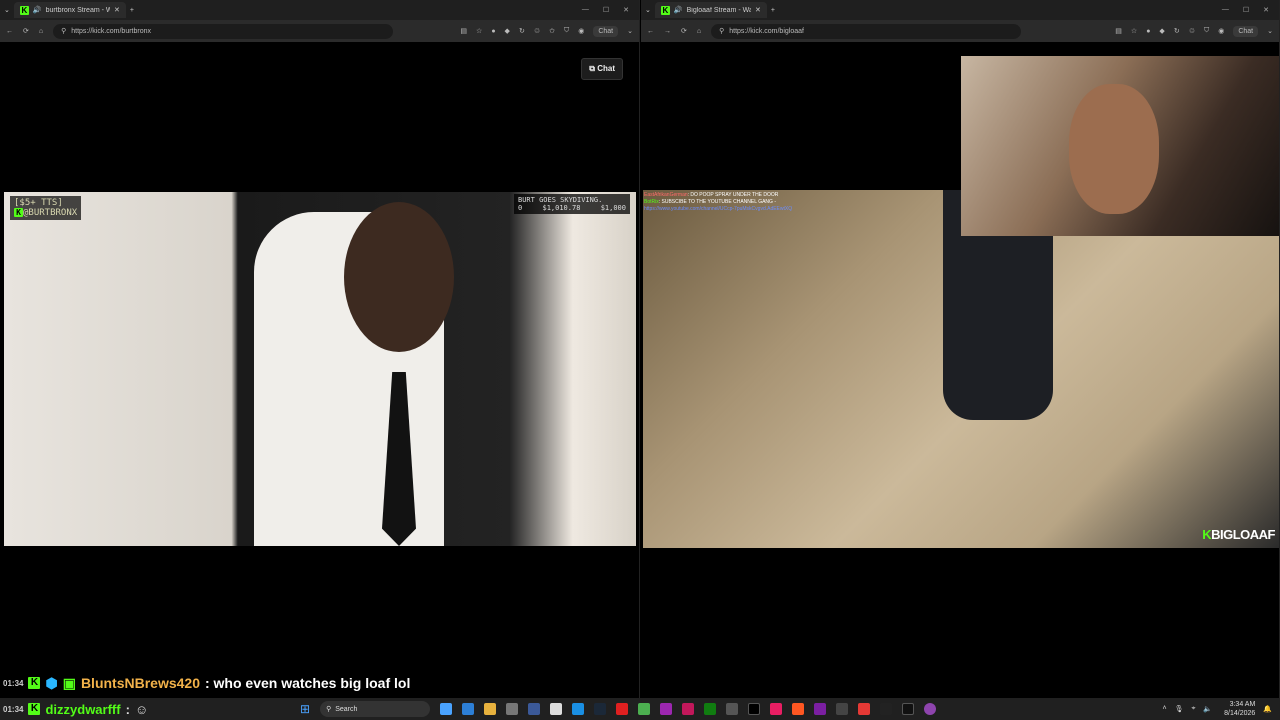  I want to click on left-url-text: https://kick.com/burtbronx, so click(111, 31).